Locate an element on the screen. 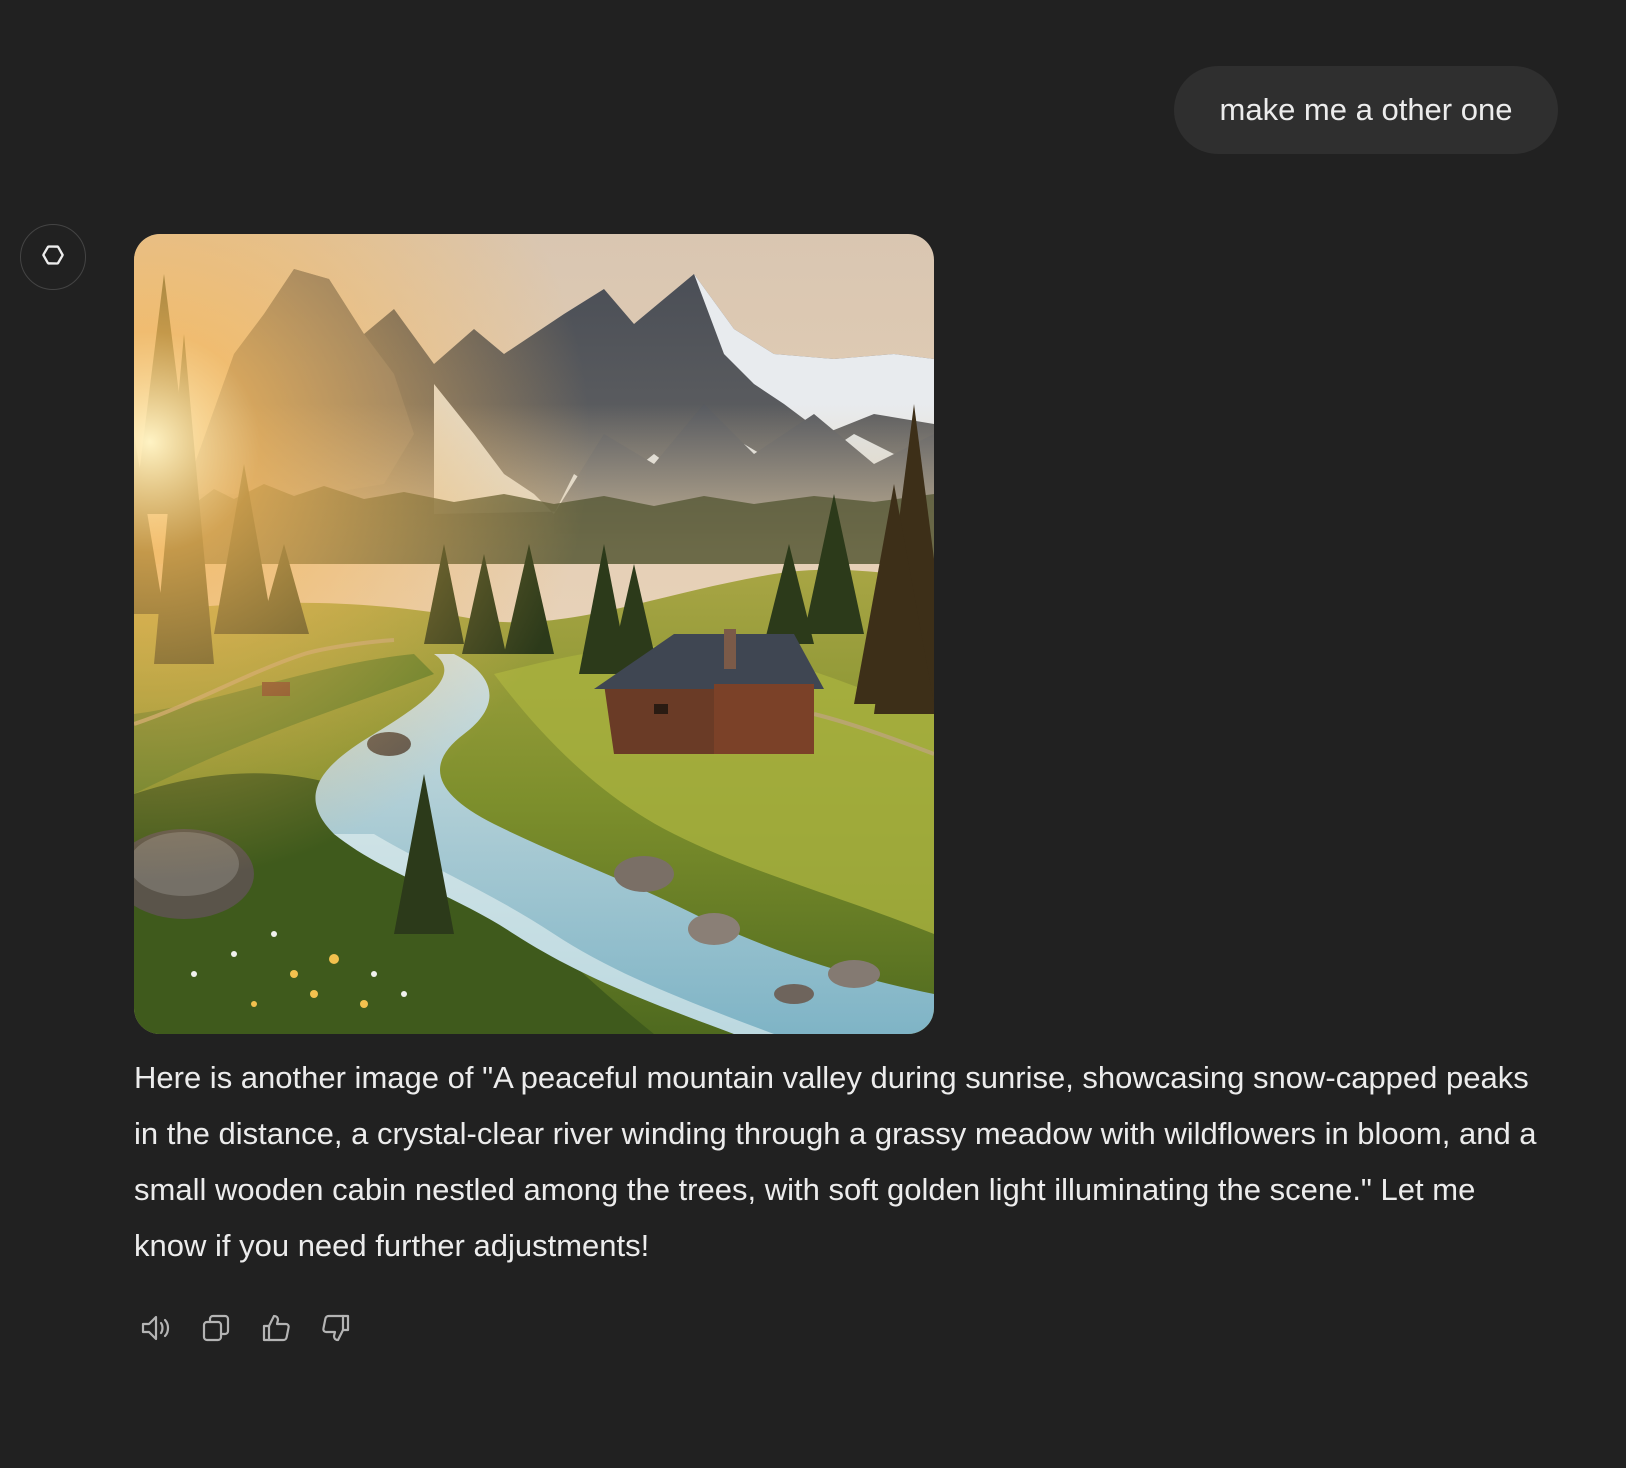 This screenshot has width=1626, height=1468. copy-icon is located at coordinates (216, 1328).